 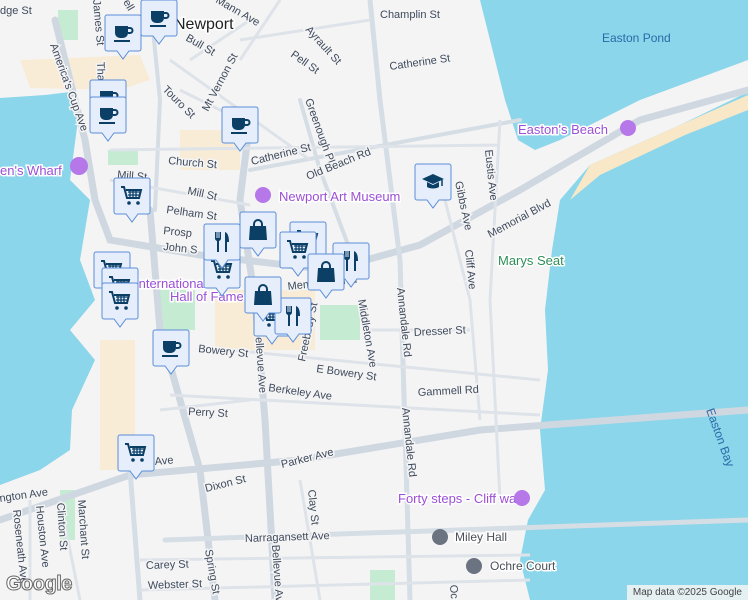 What do you see at coordinates (16, 11) in the screenshot?
I see `street-label: dge St` at bounding box center [16, 11].